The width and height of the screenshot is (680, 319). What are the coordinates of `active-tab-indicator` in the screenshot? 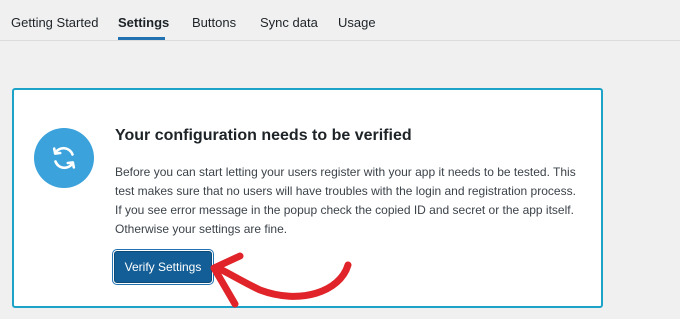 It's located at (141, 38).